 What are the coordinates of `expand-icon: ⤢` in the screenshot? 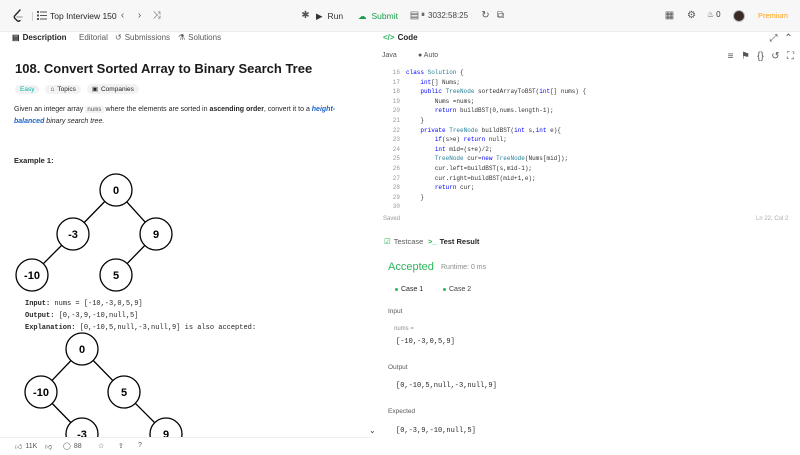 It's located at (773, 38).